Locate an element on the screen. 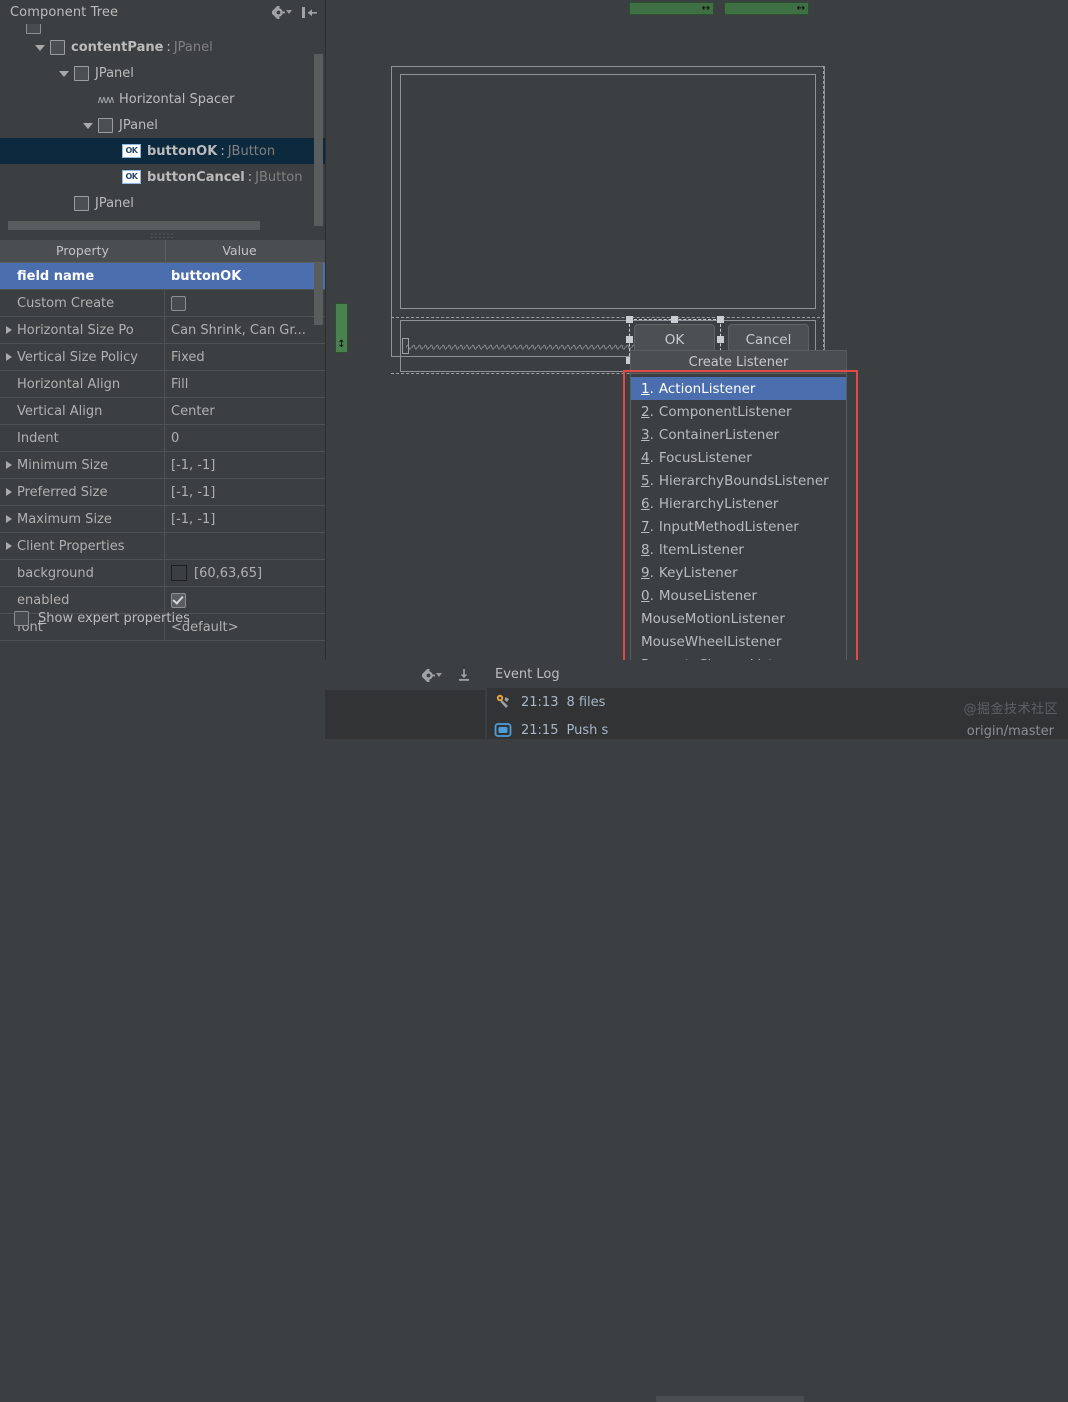 This screenshot has width=1068, height=1402. listener-menu-item: 7. InputMethodListener is located at coordinates (738, 526).